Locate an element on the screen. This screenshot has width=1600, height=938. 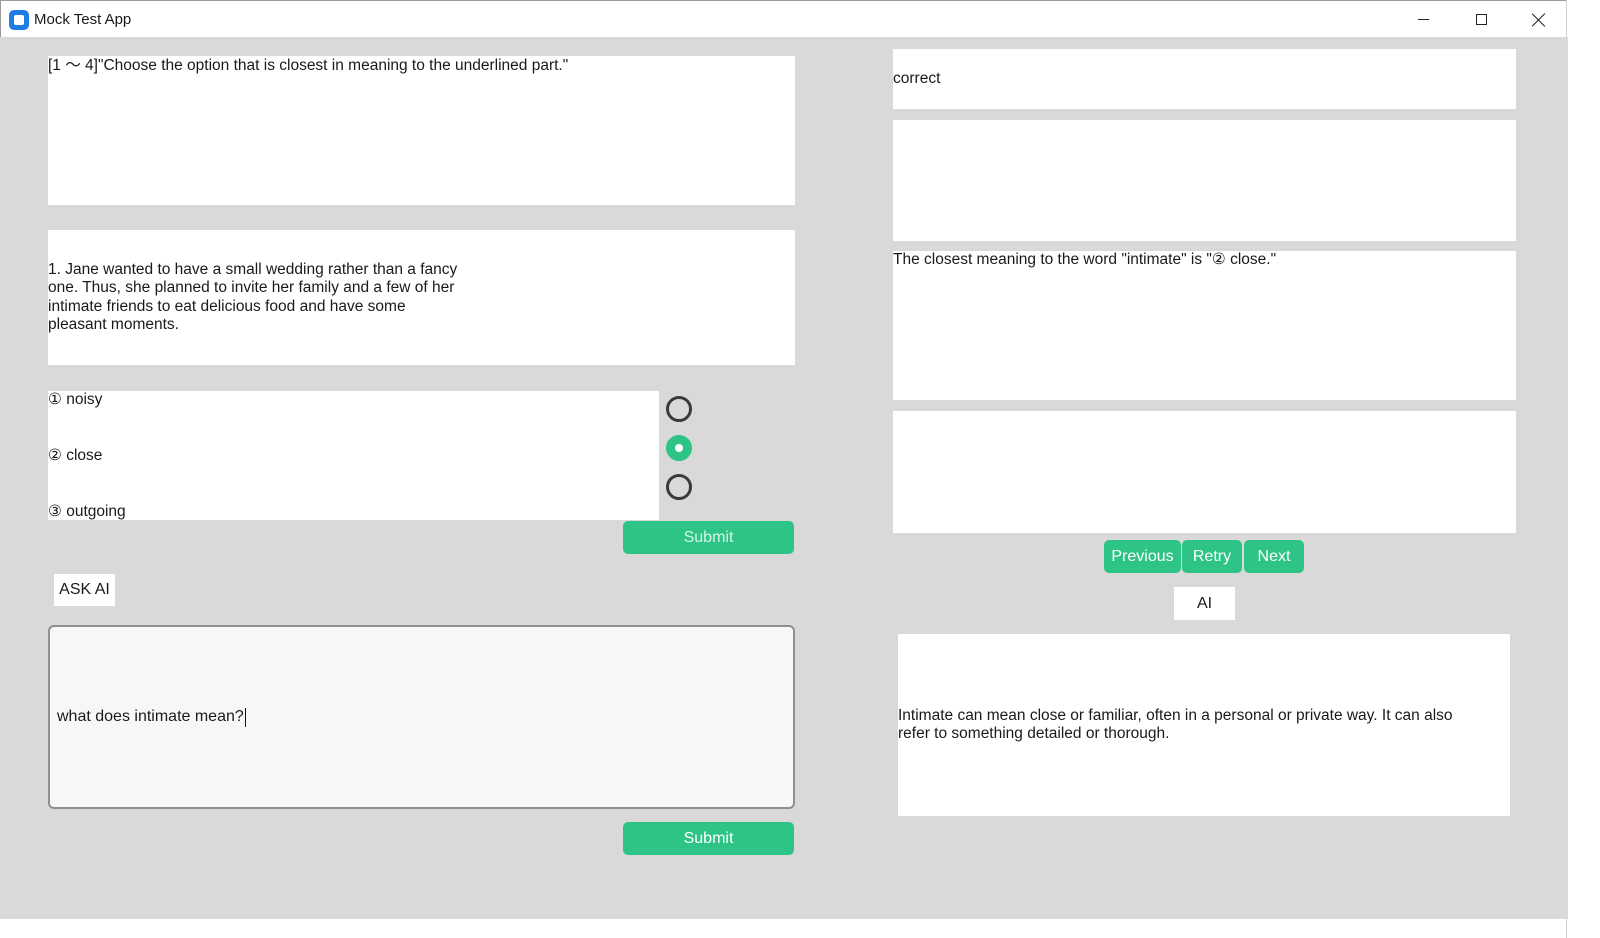
option-2-label: ② close is located at coordinates (75, 455).